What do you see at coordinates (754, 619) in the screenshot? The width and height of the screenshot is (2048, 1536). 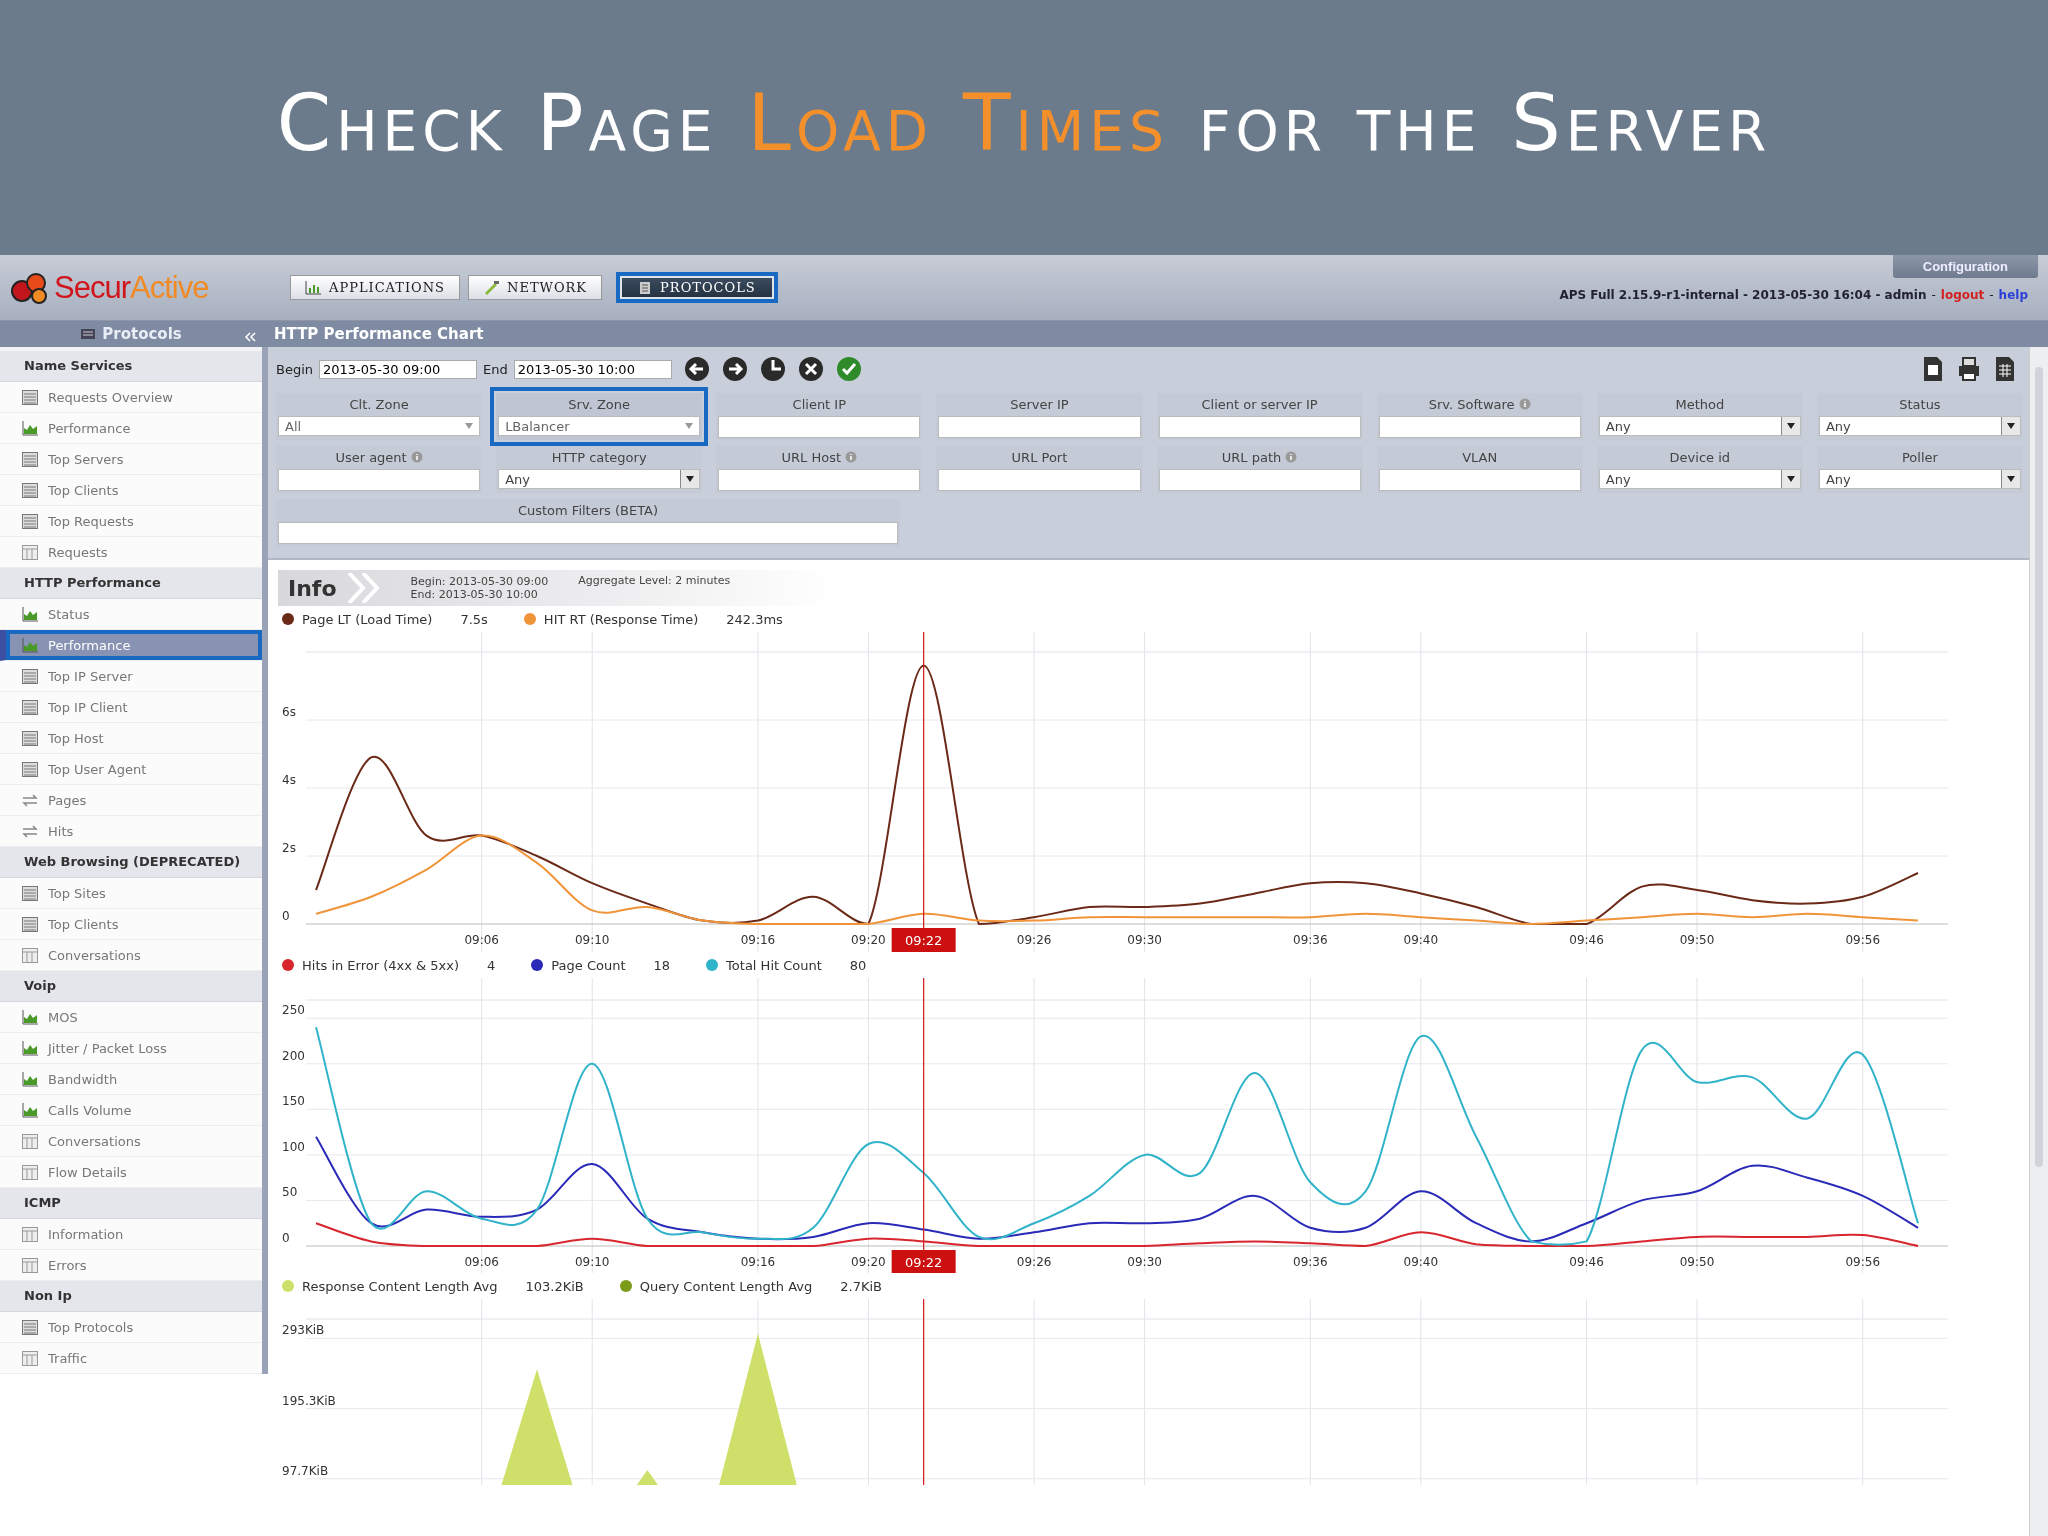 I see `legend-value: 242.3ms` at bounding box center [754, 619].